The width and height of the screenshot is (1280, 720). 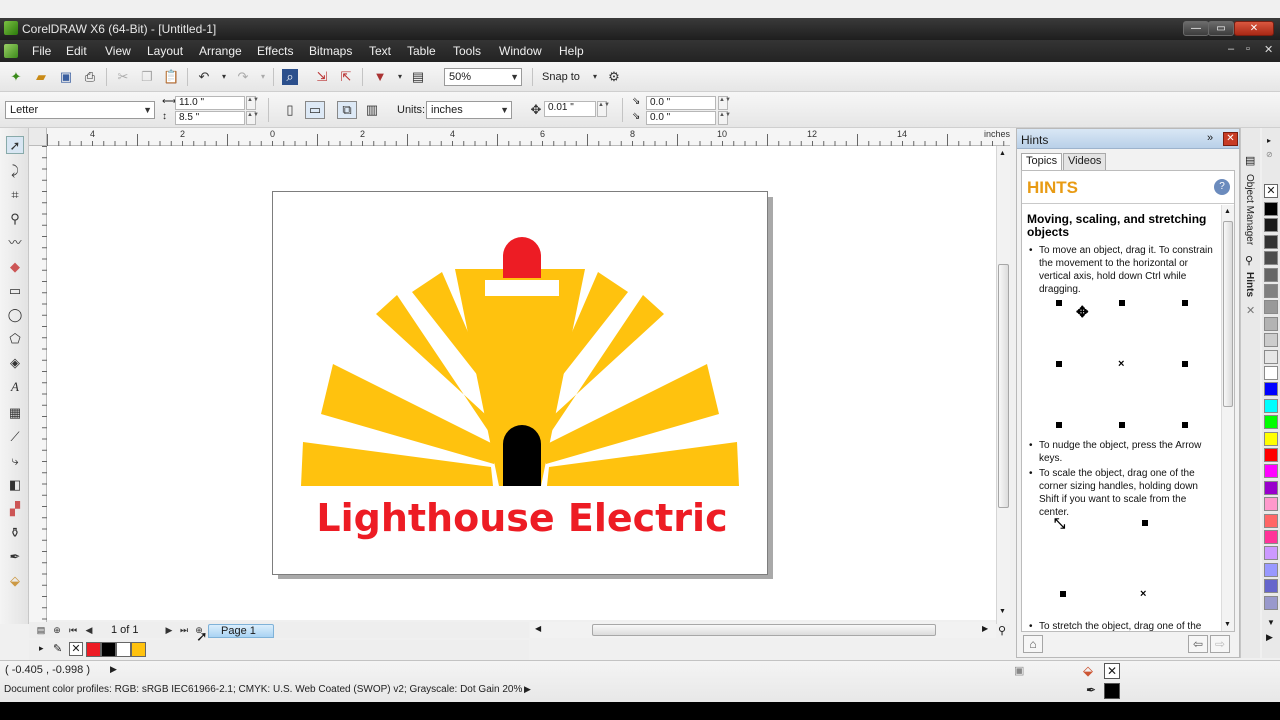 What do you see at coordinates (57, 648) in the screenshot?
I see `eyedropper-icon: ✎` at bounding box center [57, 648].